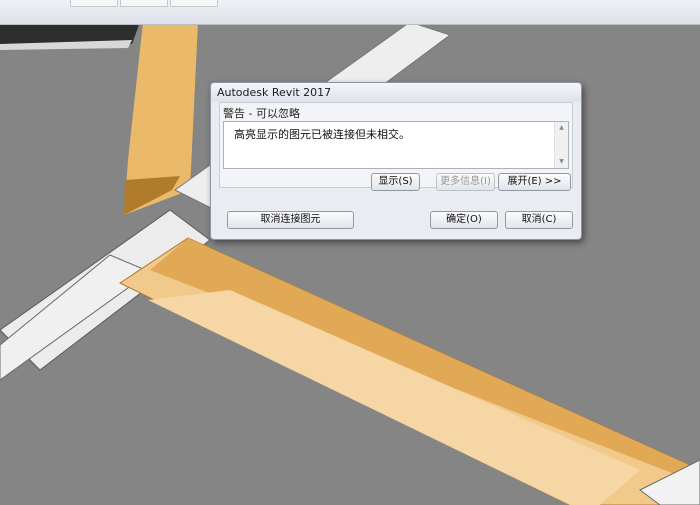 Image resolution: width=700 pixels, height=505 pixels. What do you see at coordinates (465, 182) in the screenshot?
I see `more-info-button: 更多信息(I)` at bounding box center [465, 182].